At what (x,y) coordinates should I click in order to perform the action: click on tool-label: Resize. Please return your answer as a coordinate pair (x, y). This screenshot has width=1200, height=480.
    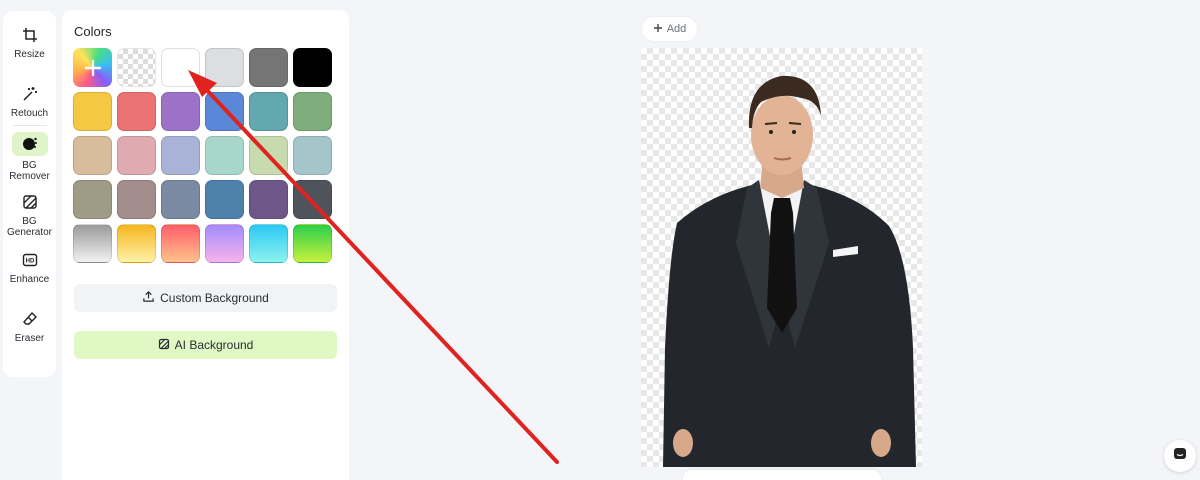
    Looking at the image, I should click on (29, 54).